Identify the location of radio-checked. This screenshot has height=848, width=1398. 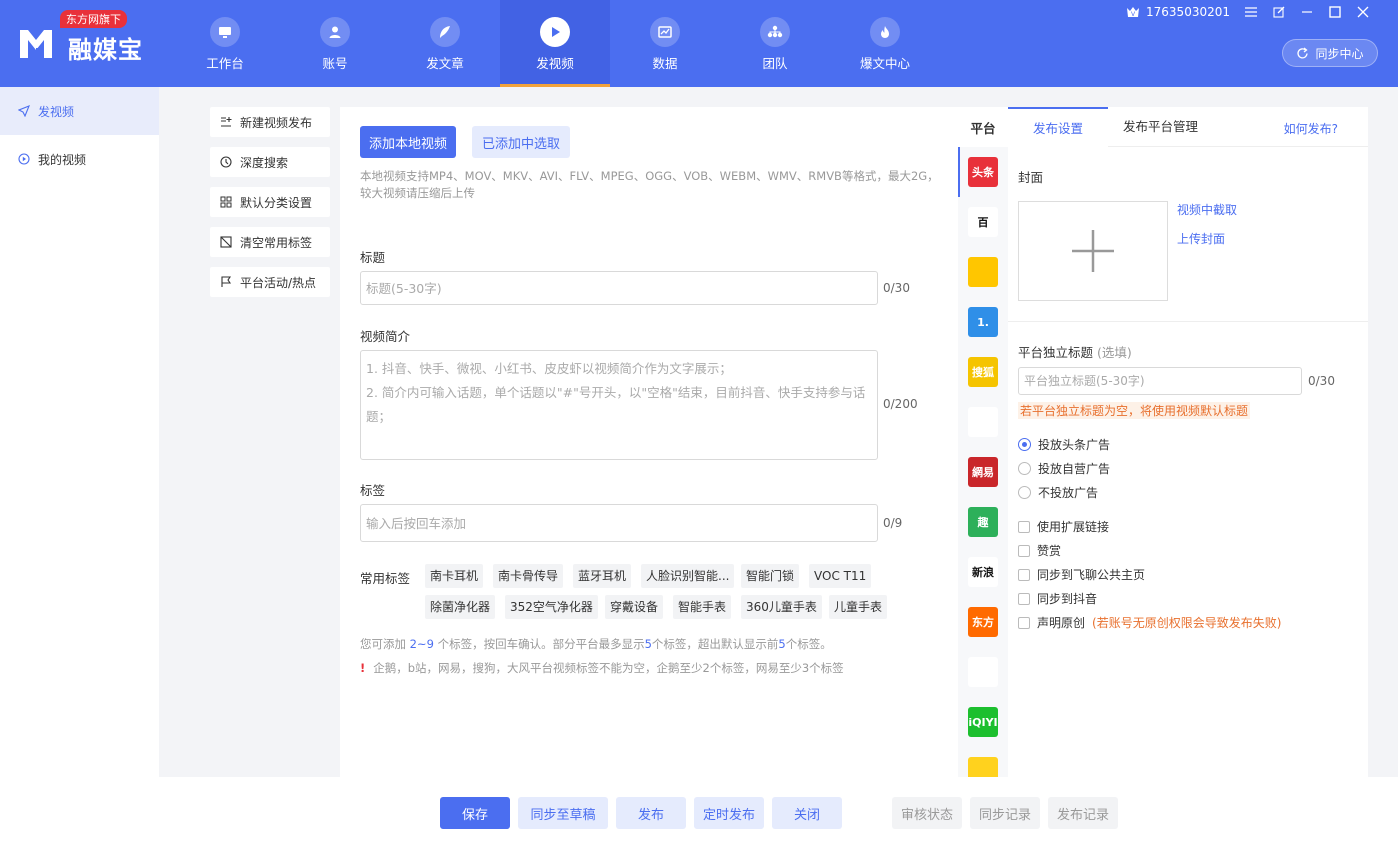
(1024, 444).